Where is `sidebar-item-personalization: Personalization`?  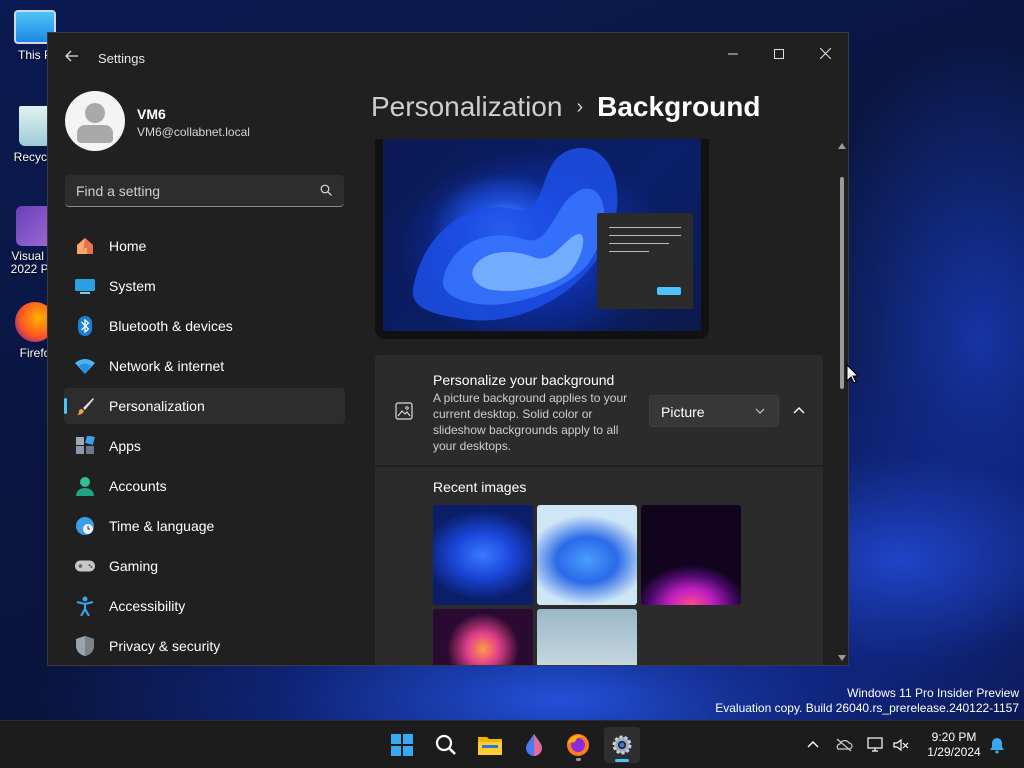
sidebar-item-personalization: Personalization is located at coordinates (204, 406).